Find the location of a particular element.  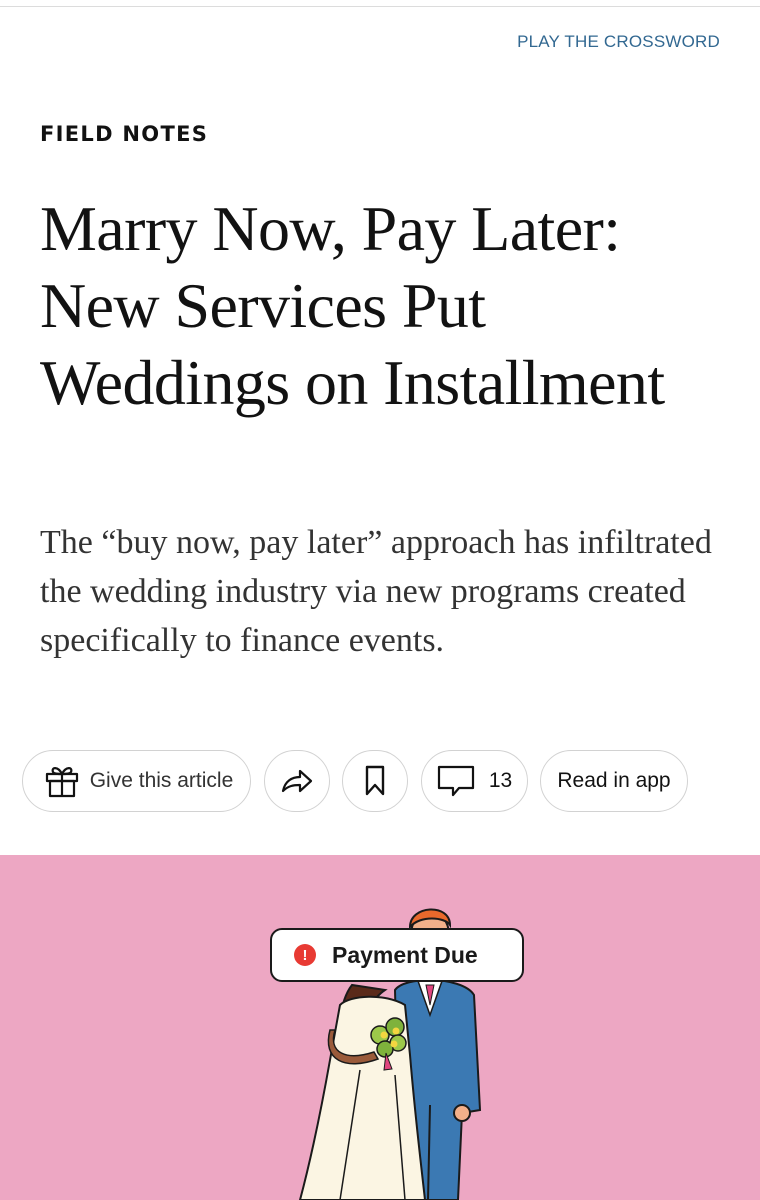

share-button is located at coordinates (297, 781).